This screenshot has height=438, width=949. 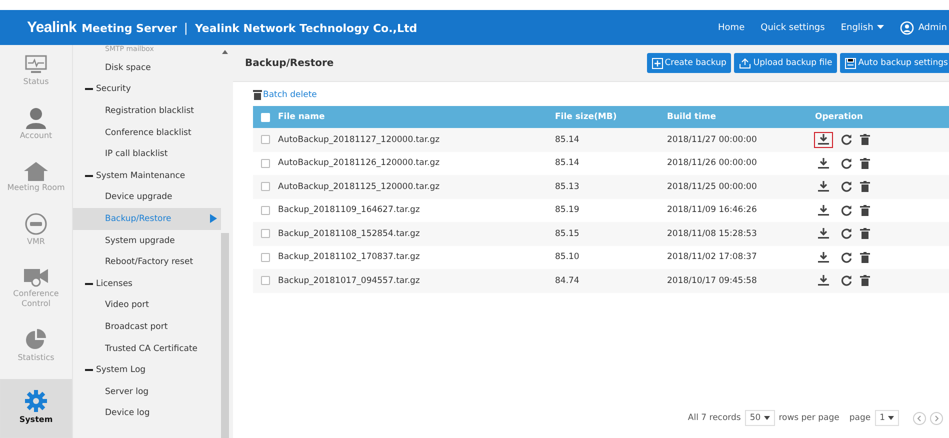 I want to click on video-camera-icon, so click(x=36, y=277).